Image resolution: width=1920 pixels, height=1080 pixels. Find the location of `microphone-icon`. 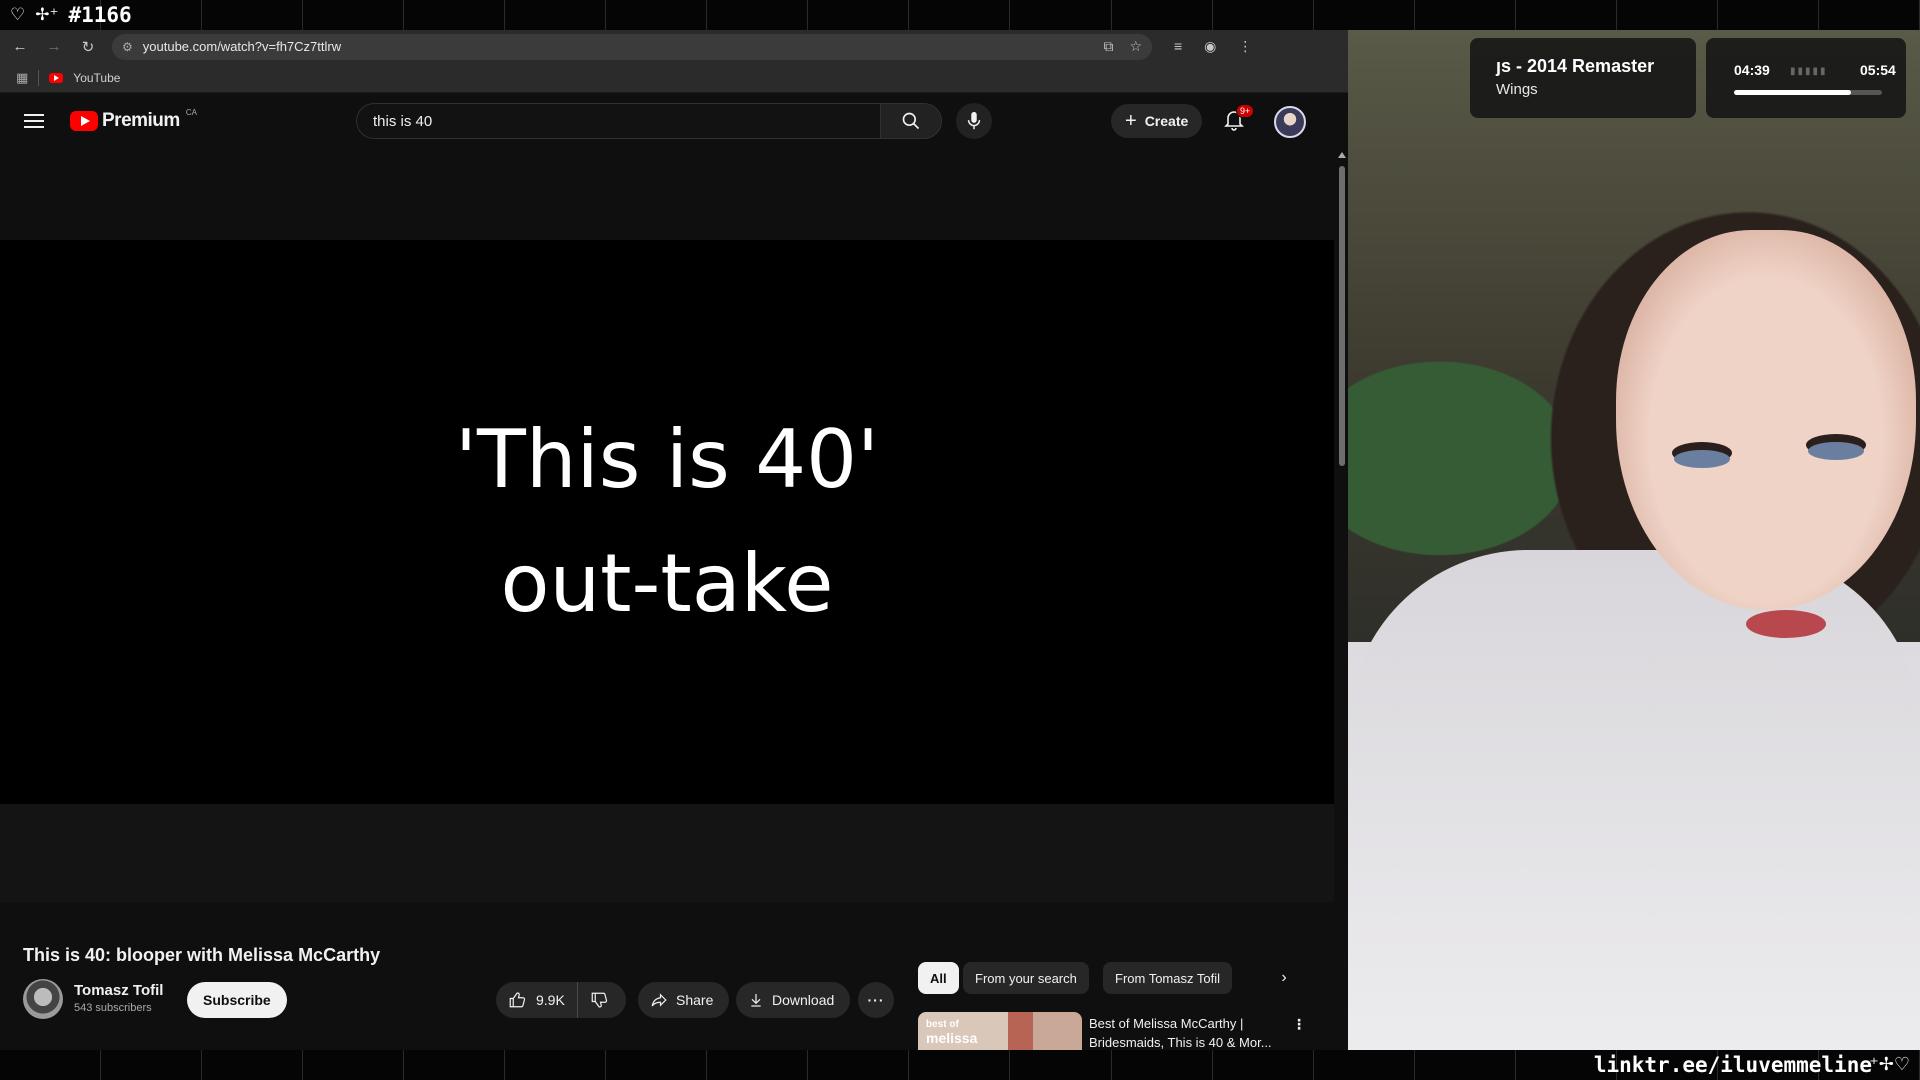

microphone-icon is located at coordinates (974, 120).